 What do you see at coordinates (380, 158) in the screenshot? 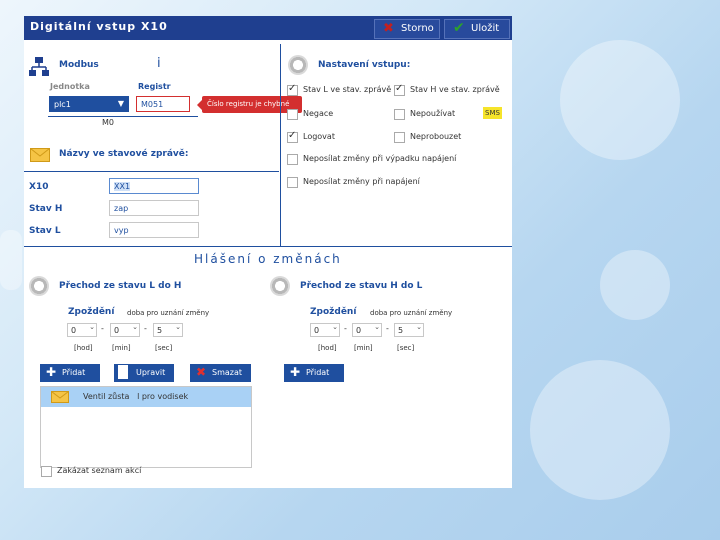
I see `option-label: Neposílat změny při výpadku napájení` at bounding box center [380, 158].